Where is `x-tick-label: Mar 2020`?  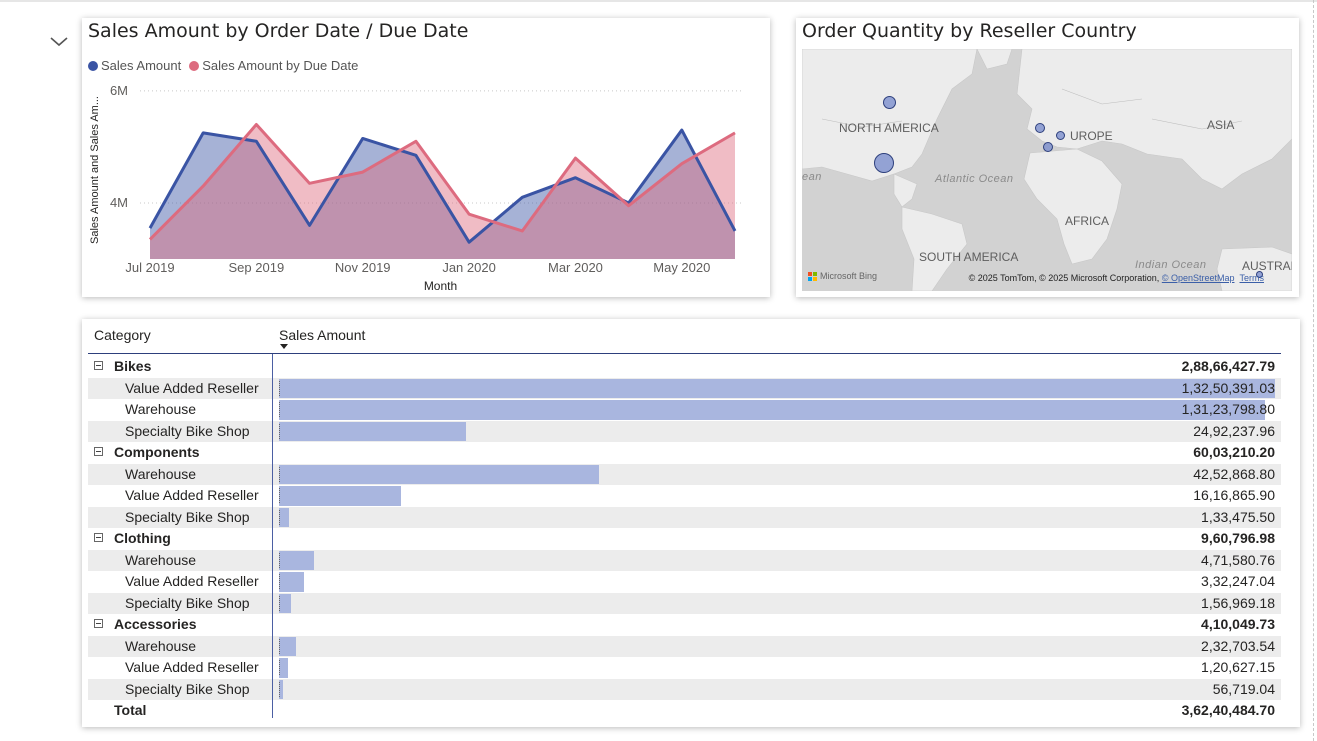
x-tick-label: Mar 2020 is located at coordinates (575, 267).